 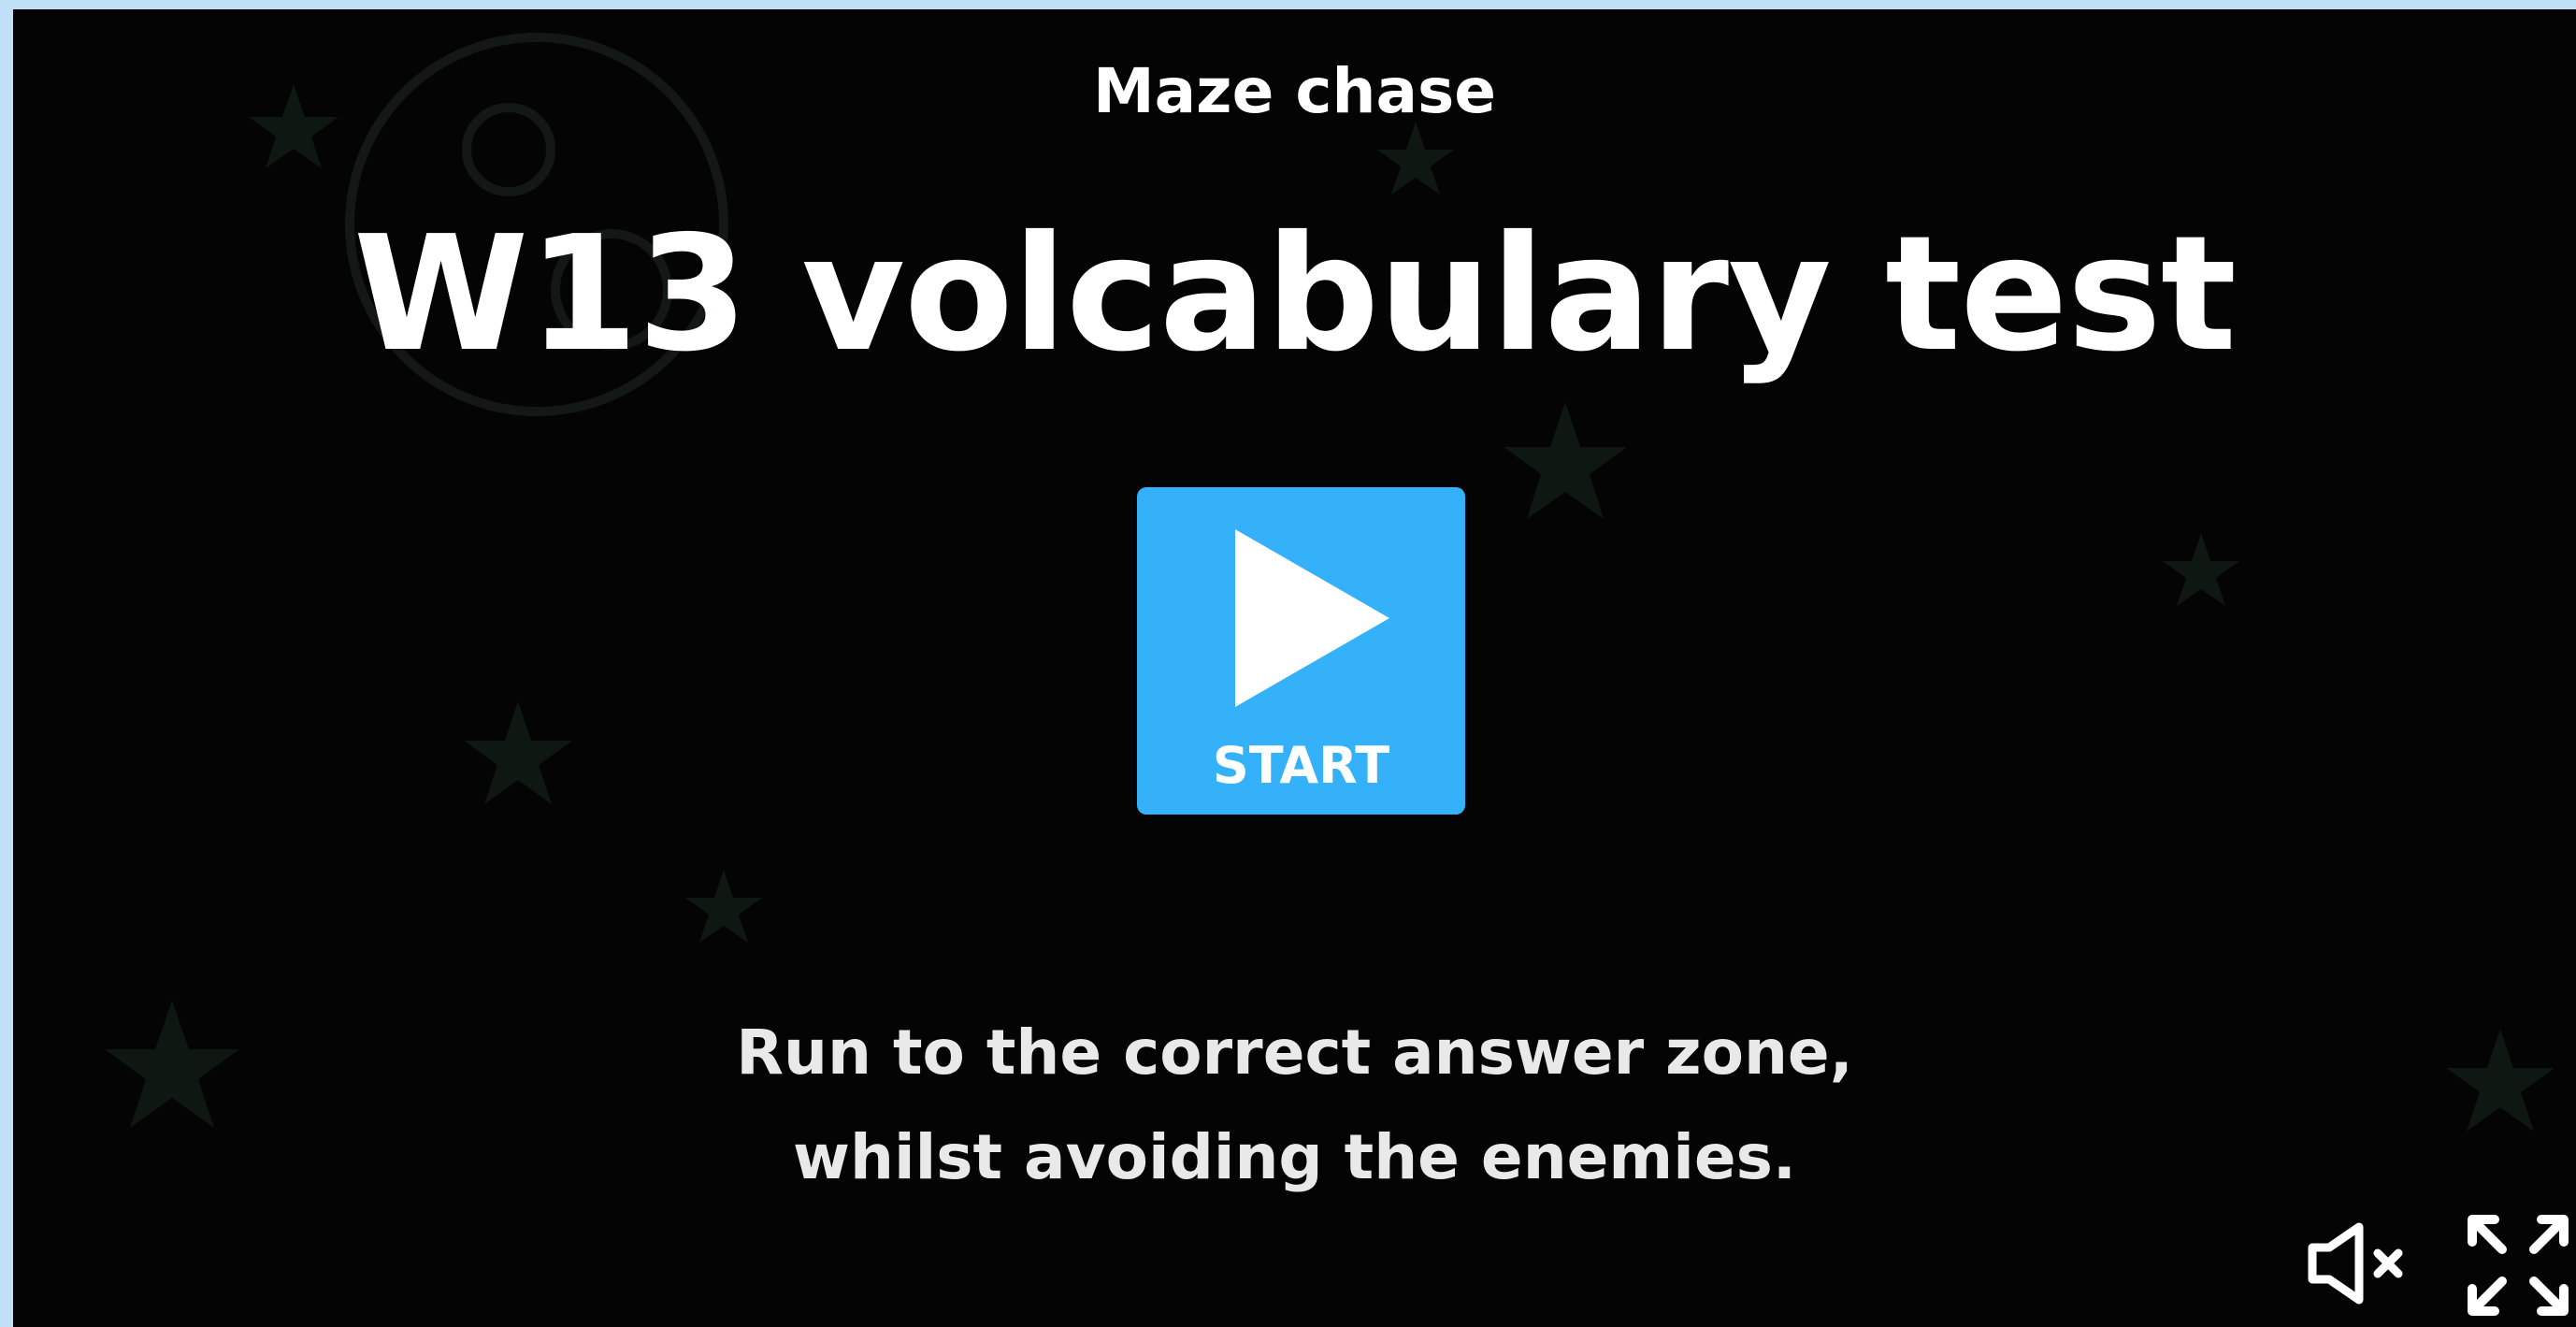 I want to click on activity-title: W13 volcabulary test, so click(x=1295, y=294).